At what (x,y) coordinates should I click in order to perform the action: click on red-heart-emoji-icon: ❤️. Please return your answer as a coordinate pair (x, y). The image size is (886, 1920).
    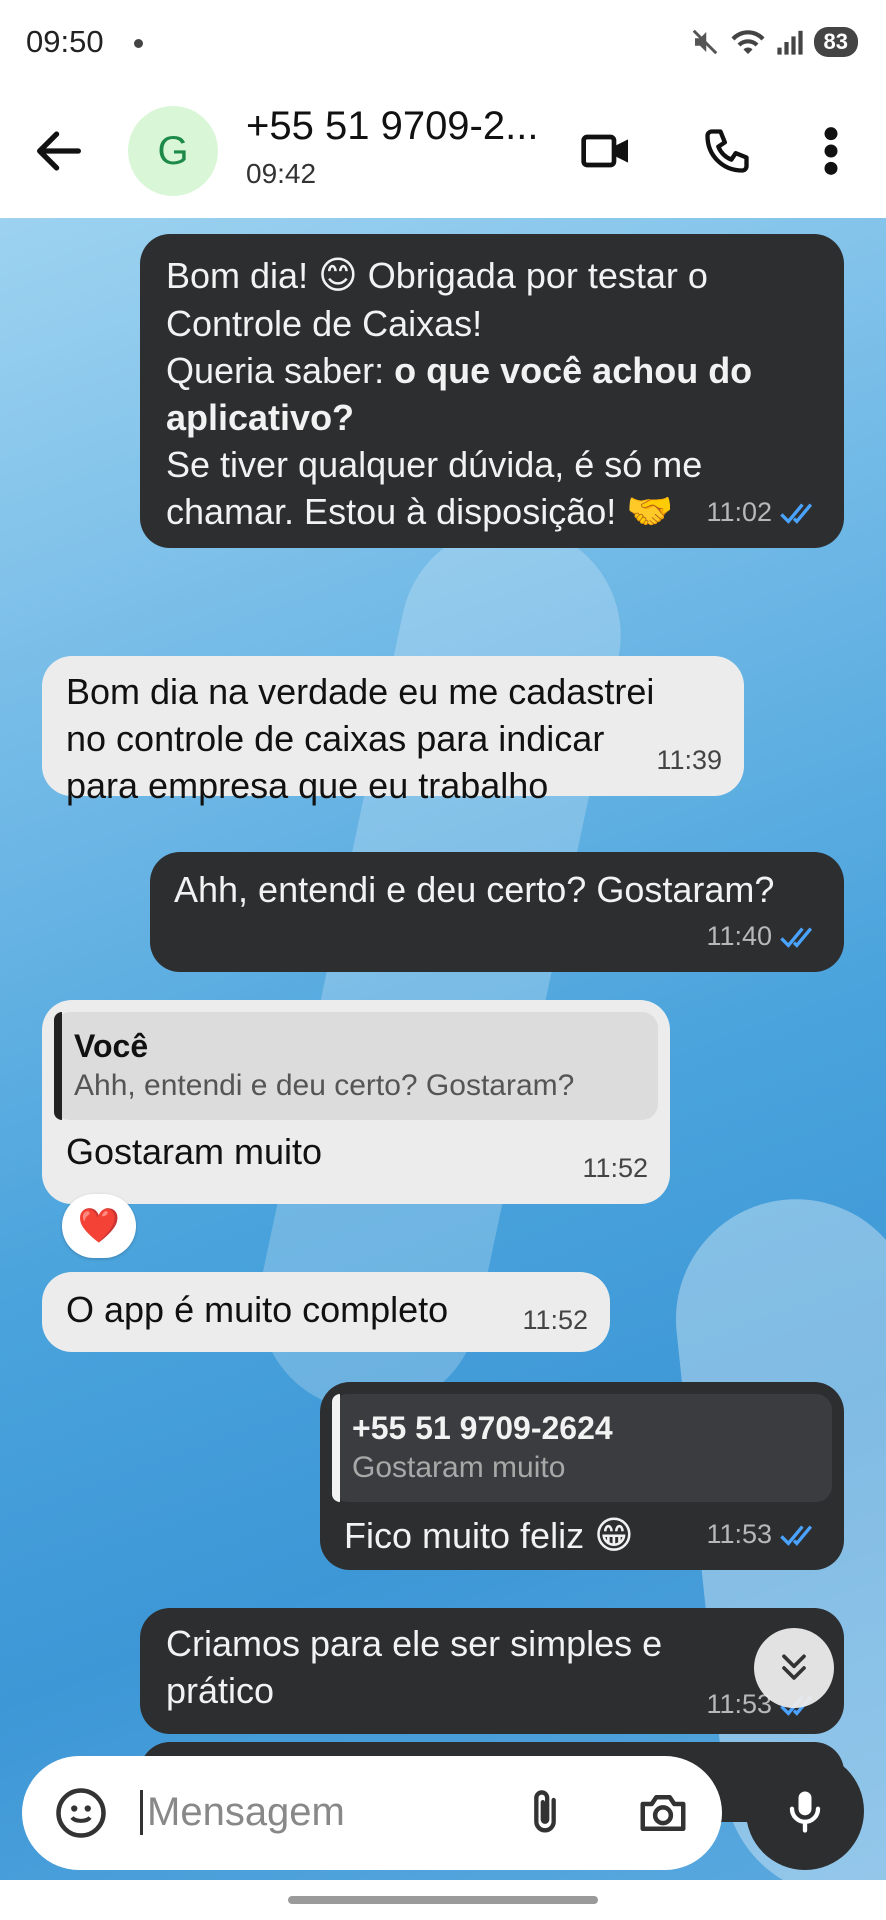
    Looking at the image, I should click on (99, 1226).